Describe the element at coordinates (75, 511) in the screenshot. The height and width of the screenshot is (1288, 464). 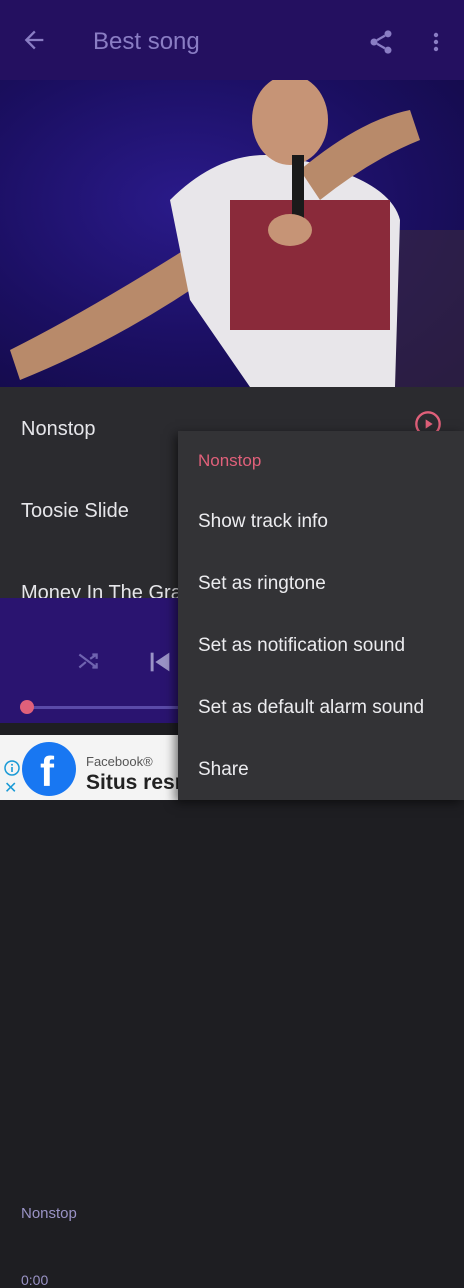
I see `track-item-toosie-slide: Toosie Slide` at that location.